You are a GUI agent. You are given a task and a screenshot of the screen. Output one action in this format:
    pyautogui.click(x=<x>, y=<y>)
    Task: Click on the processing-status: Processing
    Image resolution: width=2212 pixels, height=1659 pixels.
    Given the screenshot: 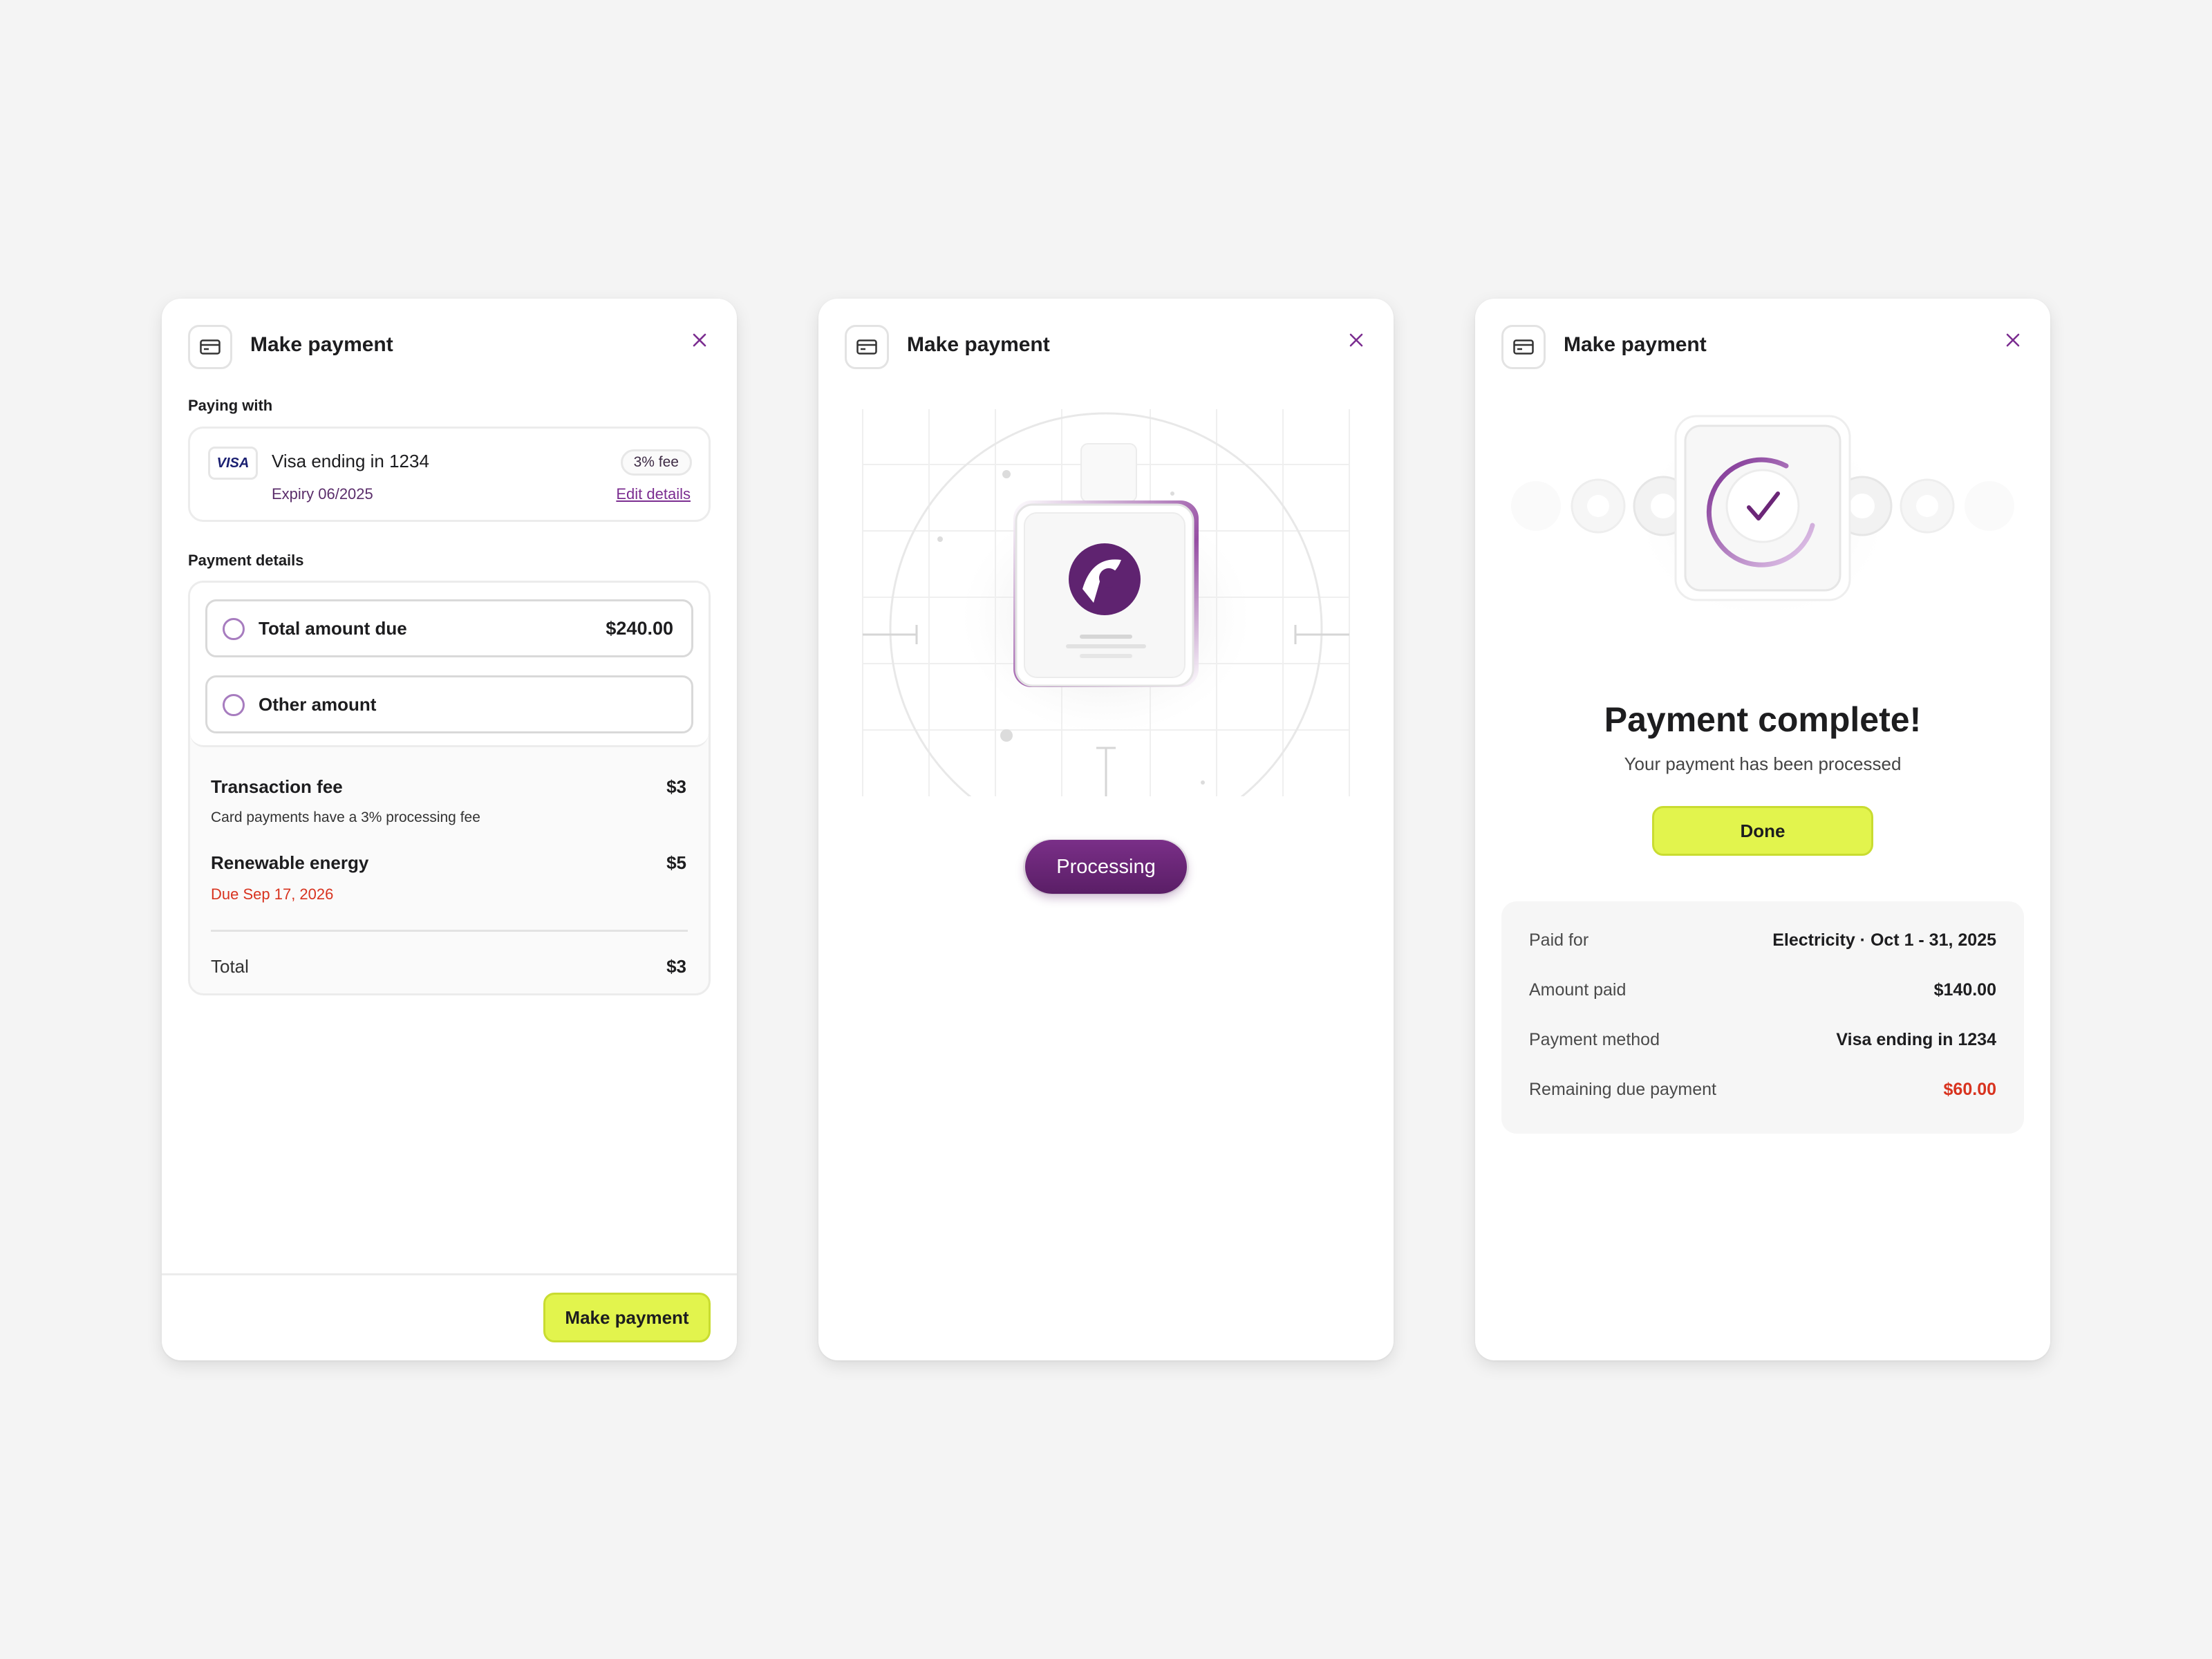 What is the action you would take?
    pyautogui.click(x=1106, y=866)
    